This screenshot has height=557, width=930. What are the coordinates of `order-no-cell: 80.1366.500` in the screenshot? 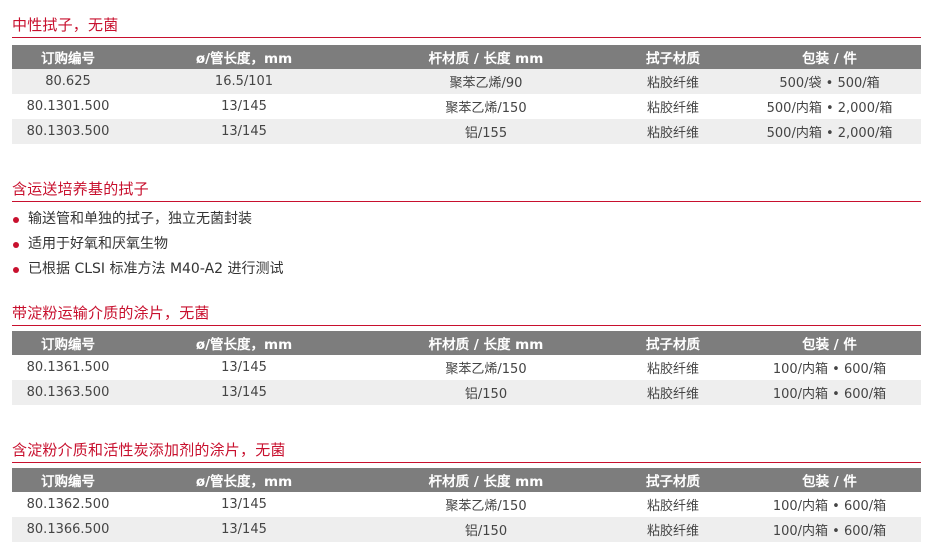 It's located at (68, 529).